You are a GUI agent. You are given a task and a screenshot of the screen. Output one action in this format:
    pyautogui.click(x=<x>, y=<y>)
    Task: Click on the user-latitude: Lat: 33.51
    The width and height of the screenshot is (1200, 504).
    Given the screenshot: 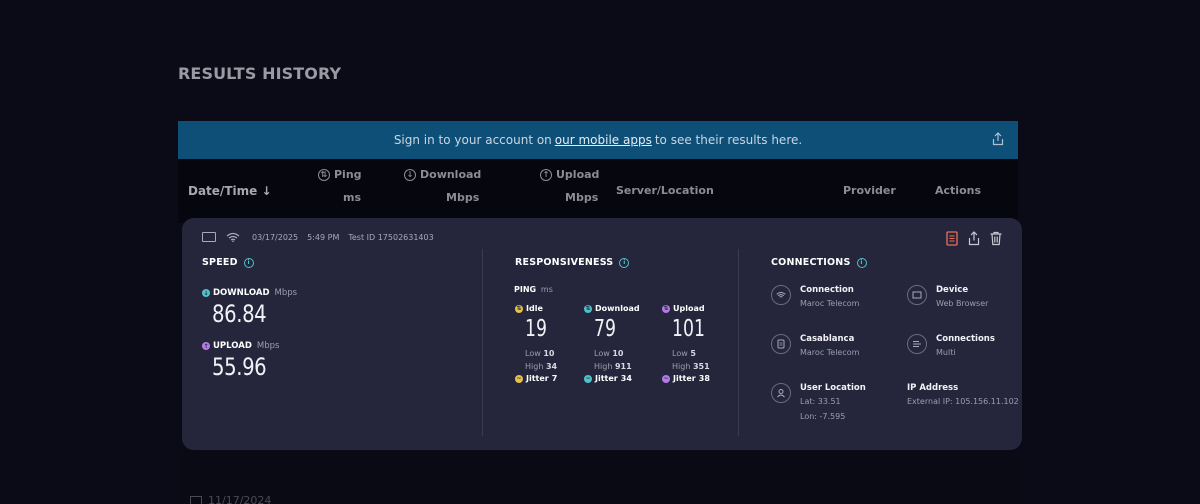 What is the action you would take?
    pyautogui.click(x=820, y=401)
    